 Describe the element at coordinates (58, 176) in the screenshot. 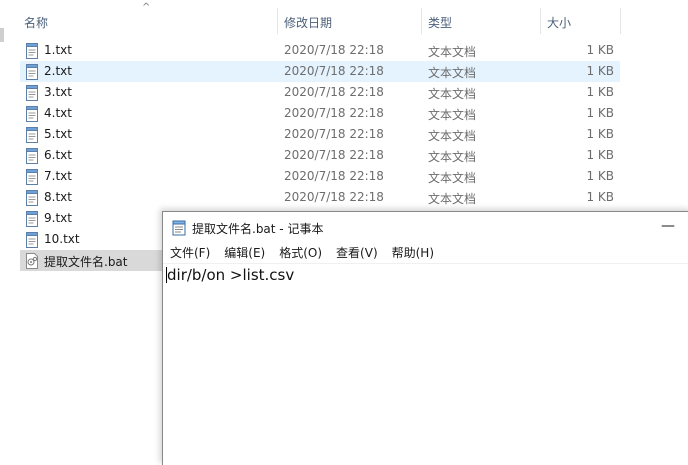

I see `file-name: 7.txt` at that location.